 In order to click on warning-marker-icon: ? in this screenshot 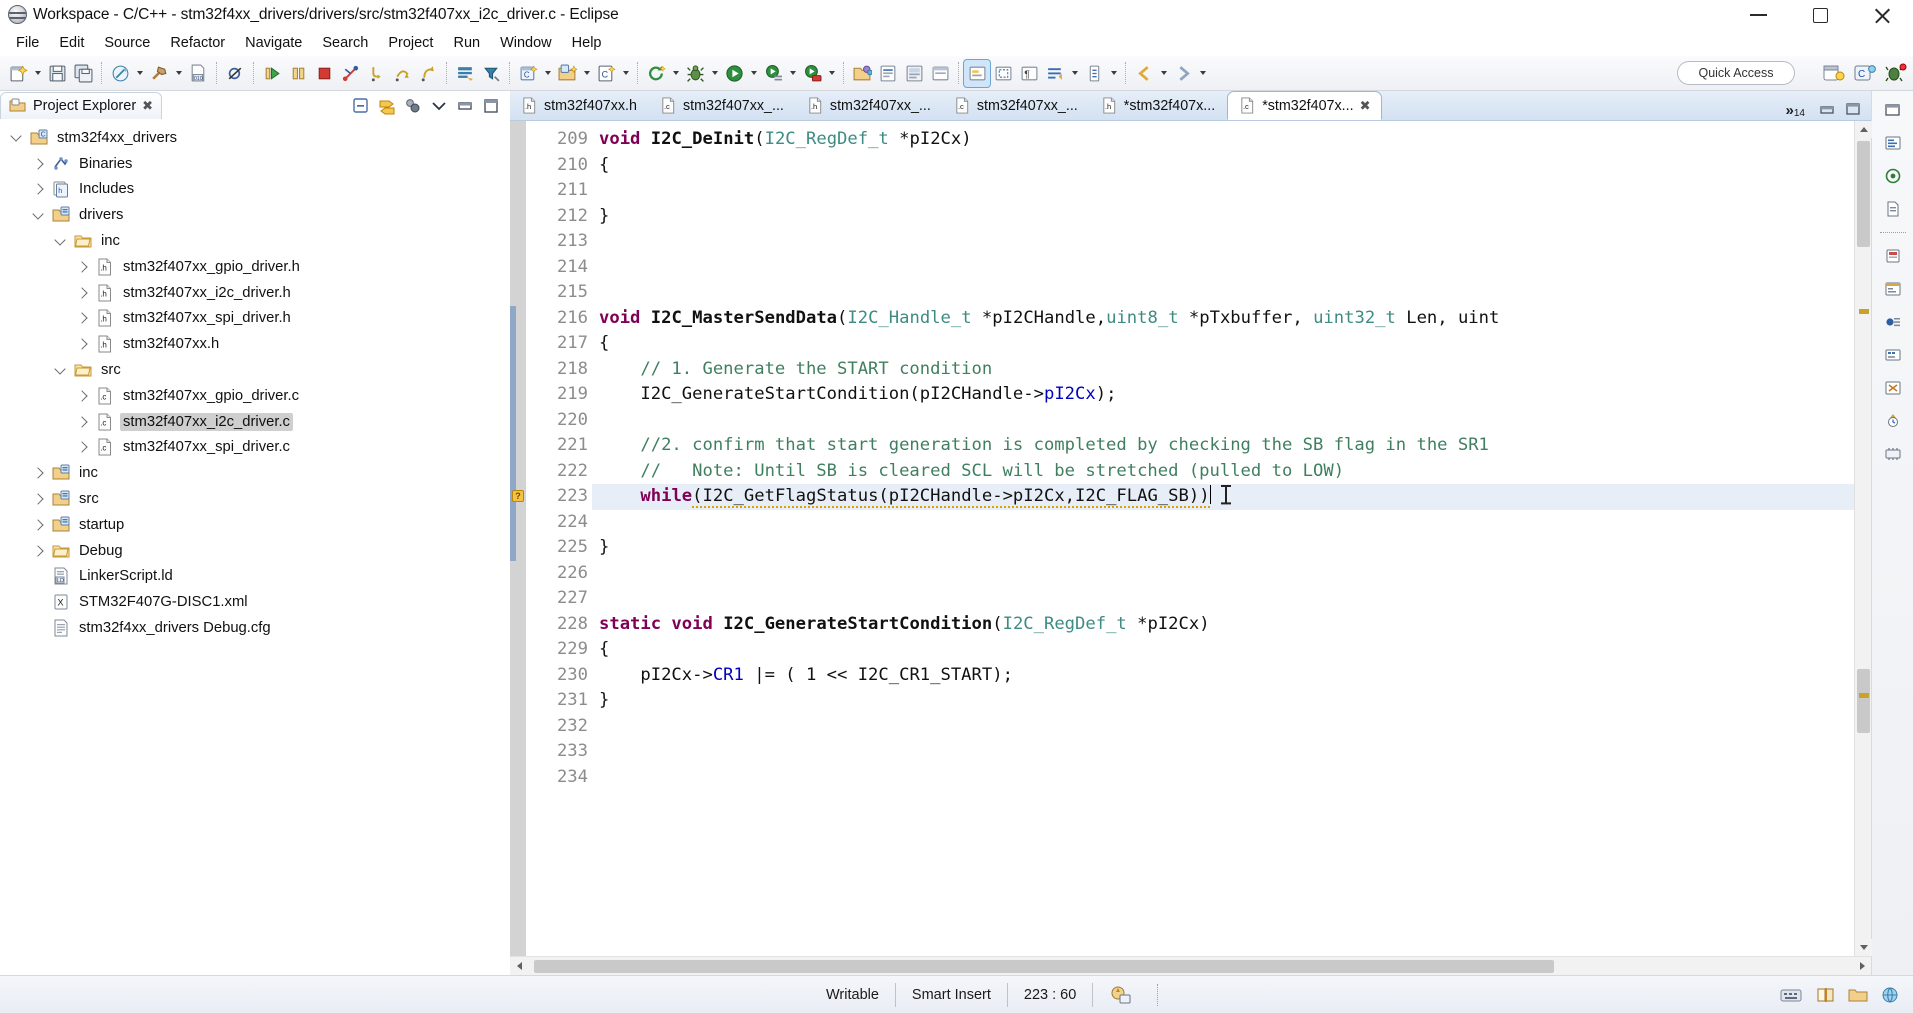, I will do `click(518, 496)`.